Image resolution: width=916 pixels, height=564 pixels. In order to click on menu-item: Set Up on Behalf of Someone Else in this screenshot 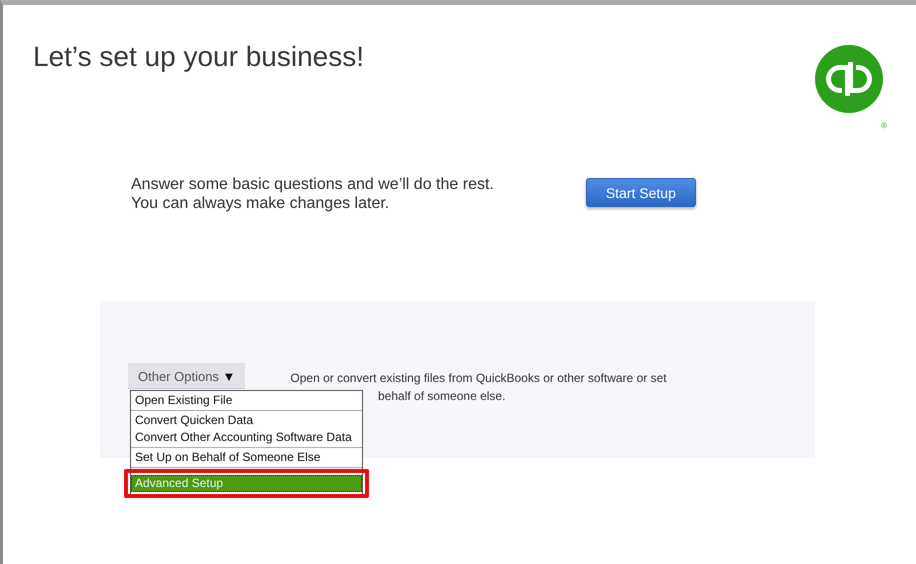, I will do `click(246, 457)`.